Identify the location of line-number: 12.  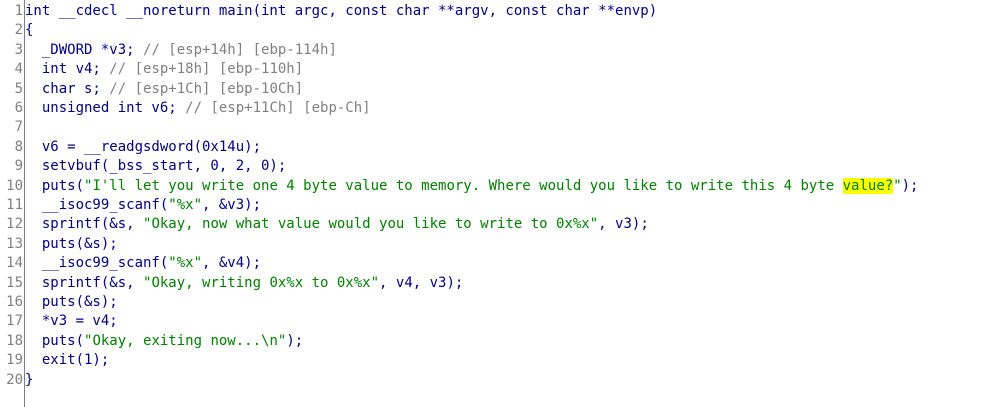
(14, 224).